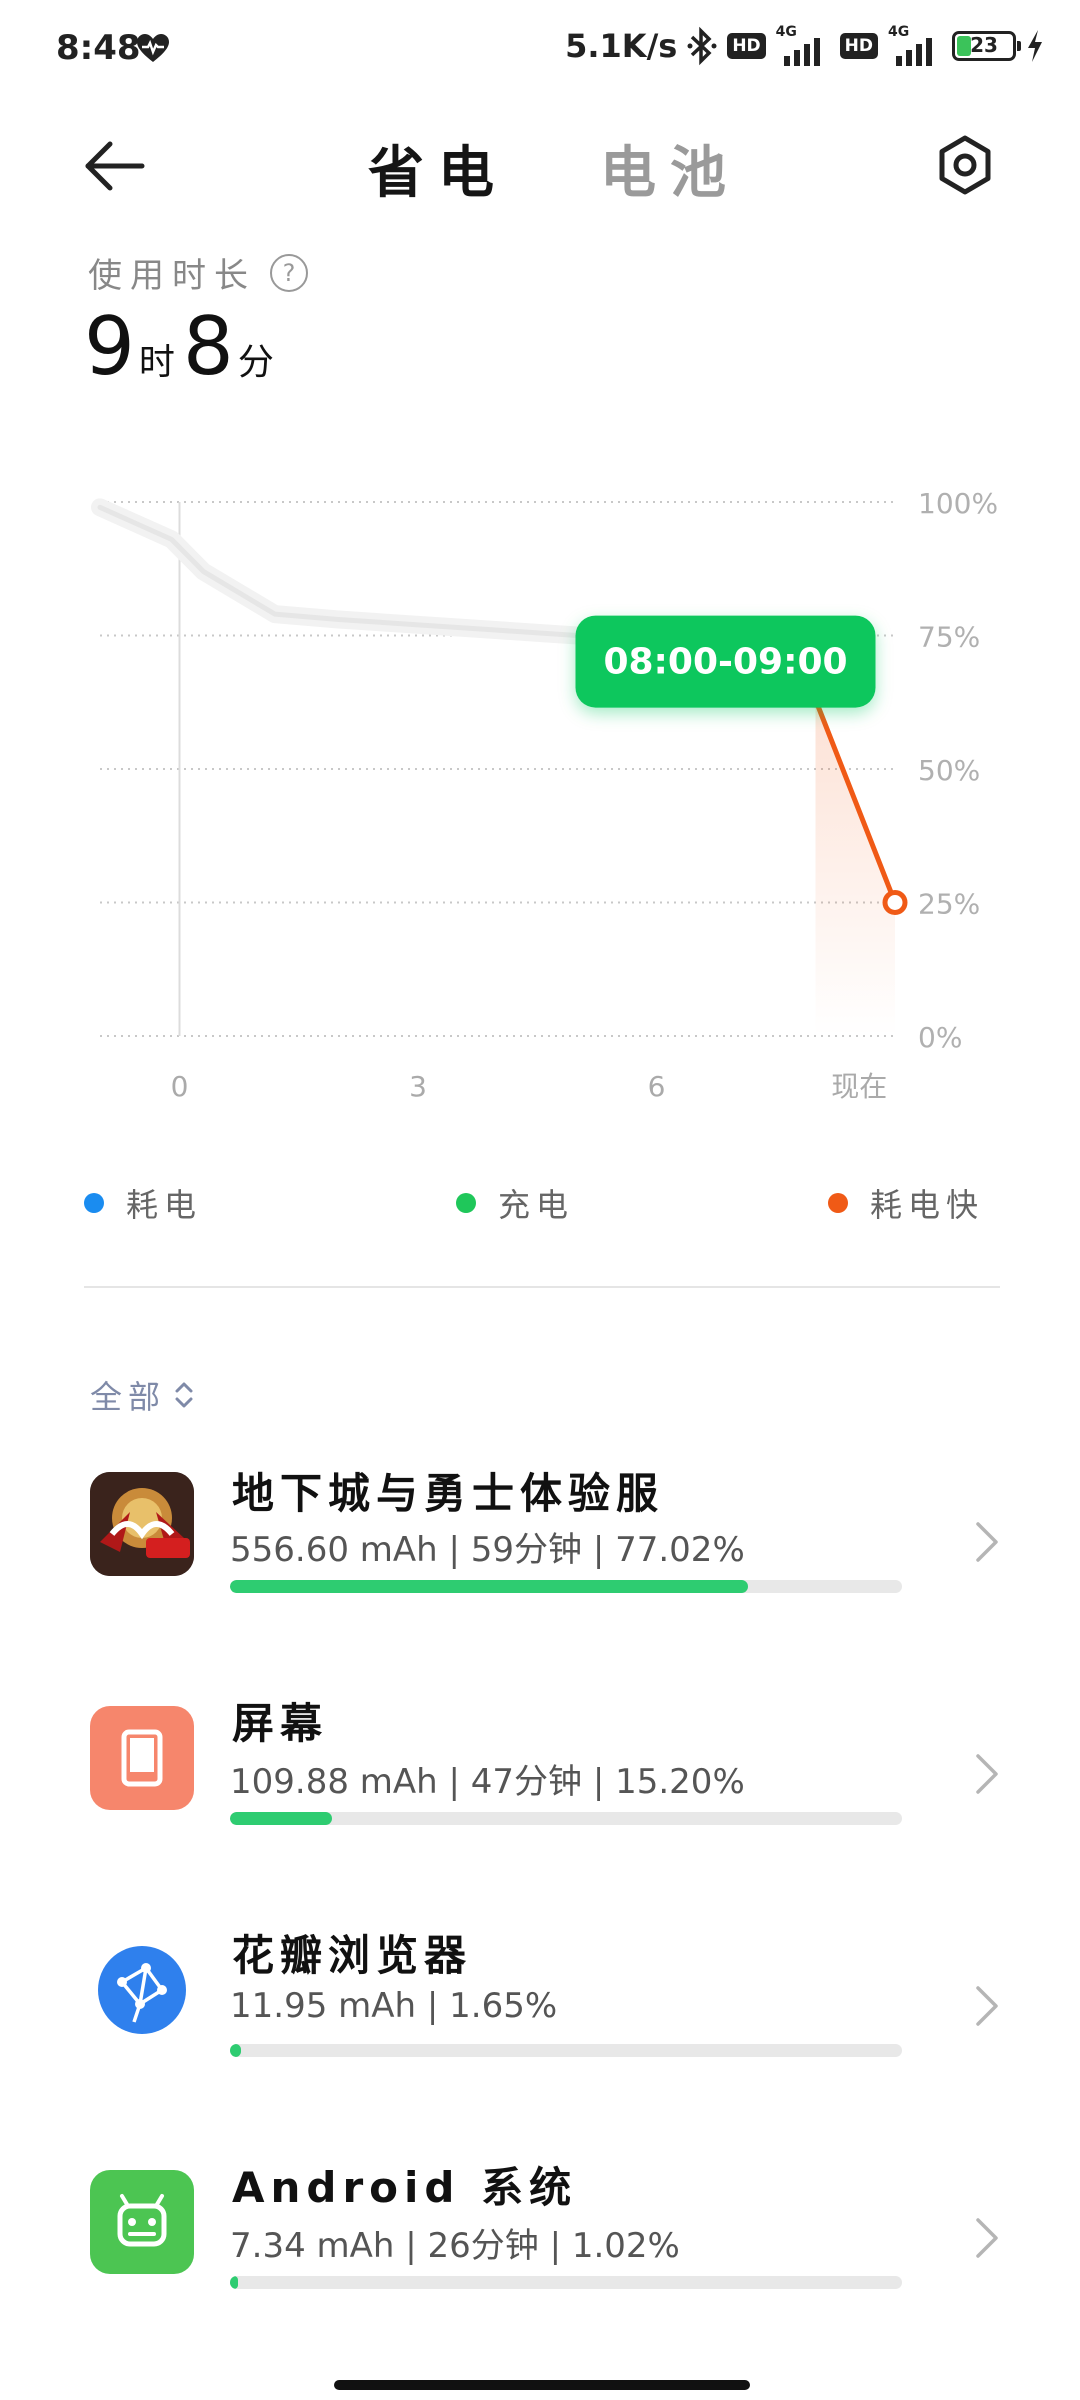 The width and height of the screenshot is (1080, 2400). Describe the element at coordinates (208, 346) in the screenshot. I see `usage-minutes: 8` at that location.